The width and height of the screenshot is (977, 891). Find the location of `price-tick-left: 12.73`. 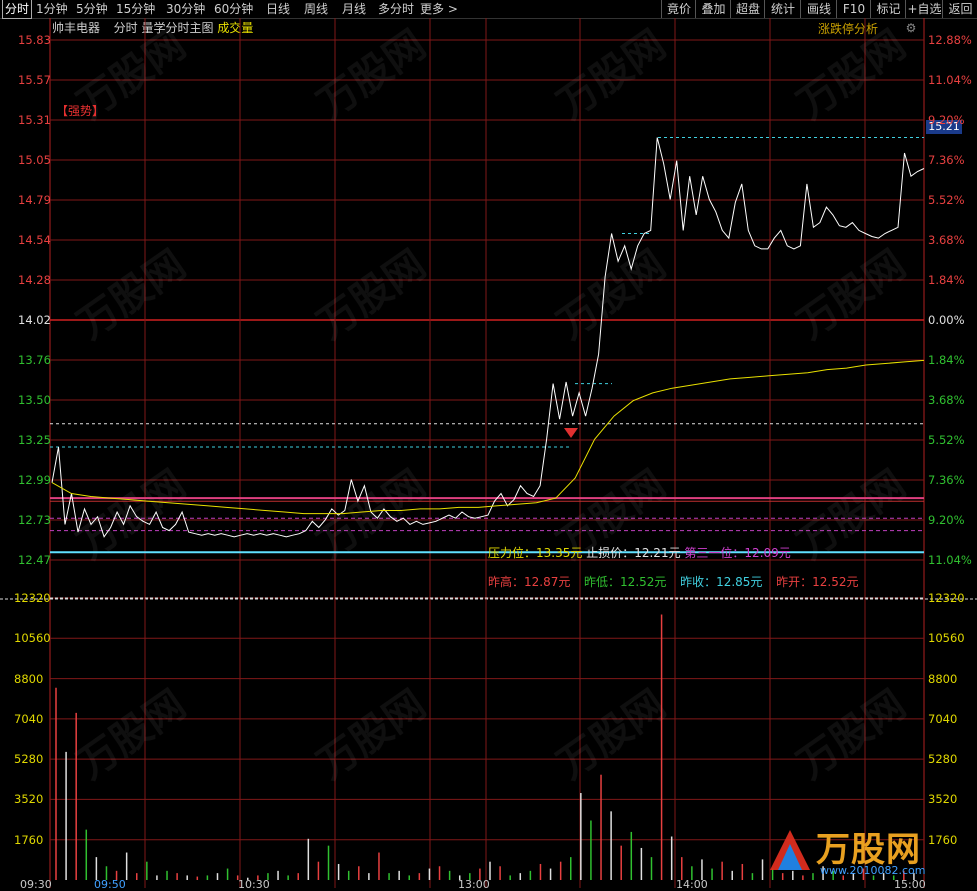

price-tick-left: 12.73 is located at coordinates (34, 520).